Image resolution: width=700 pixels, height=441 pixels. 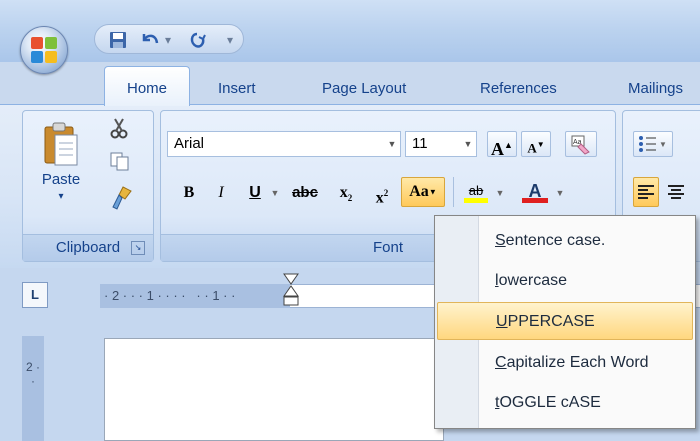 I want to click on office-logo-icon, so click(x=44, y=50).